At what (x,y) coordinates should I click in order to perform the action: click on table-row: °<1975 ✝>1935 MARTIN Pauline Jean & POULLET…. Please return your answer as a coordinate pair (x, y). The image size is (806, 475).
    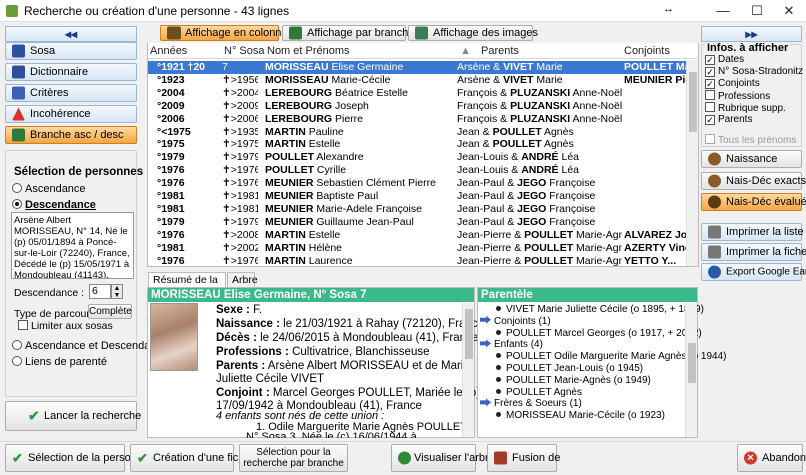
    Looking at the image, I should click on (423, 132).